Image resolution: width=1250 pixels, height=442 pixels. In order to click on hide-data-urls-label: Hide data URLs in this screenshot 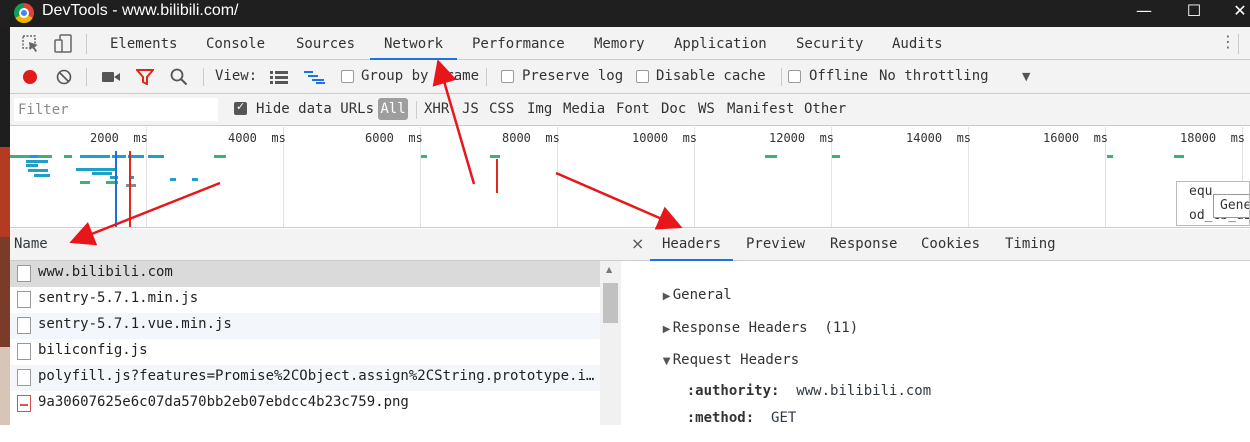, I will do `click(315, 109)`.